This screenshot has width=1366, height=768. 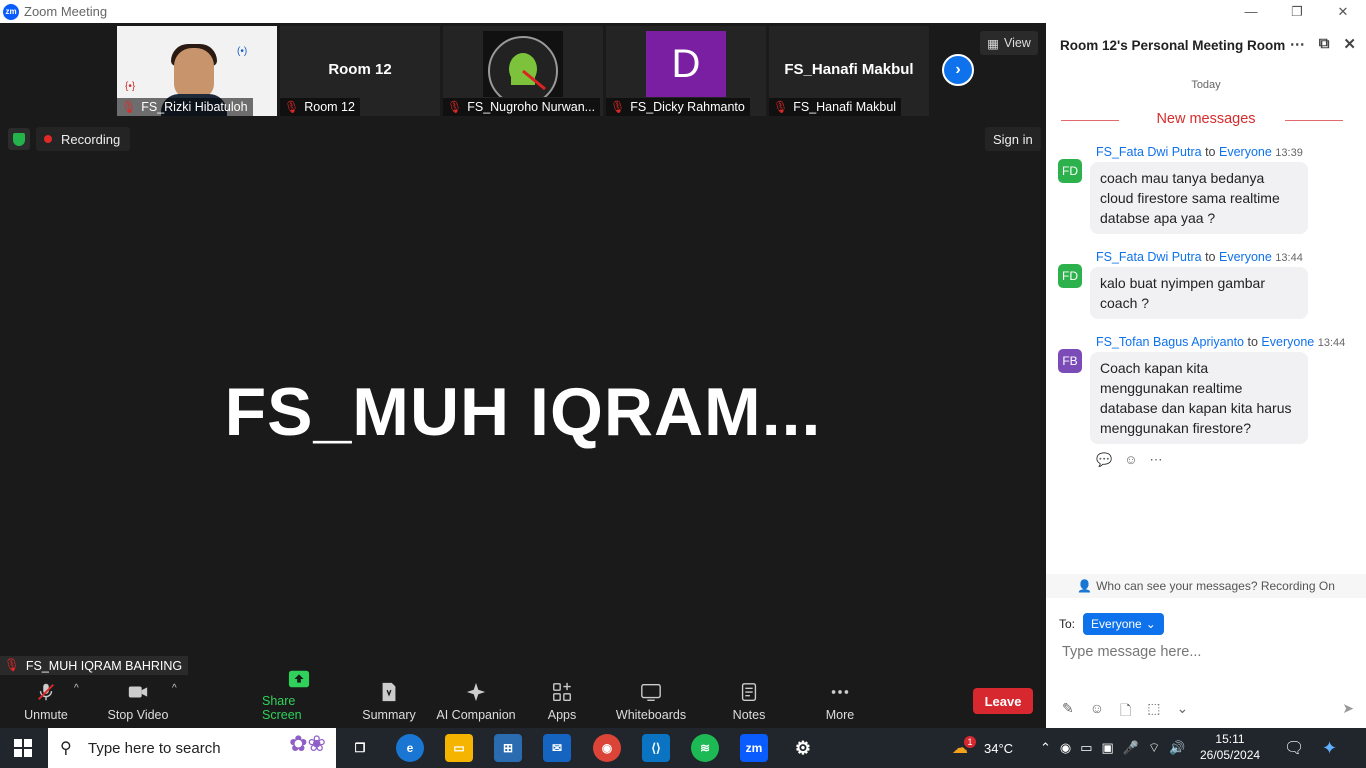 What do you see at coordinates (687, 107) in the screenshot?
I see `participant-name: FS_Dicky Rahmanto` at bounding box center [687, 107].